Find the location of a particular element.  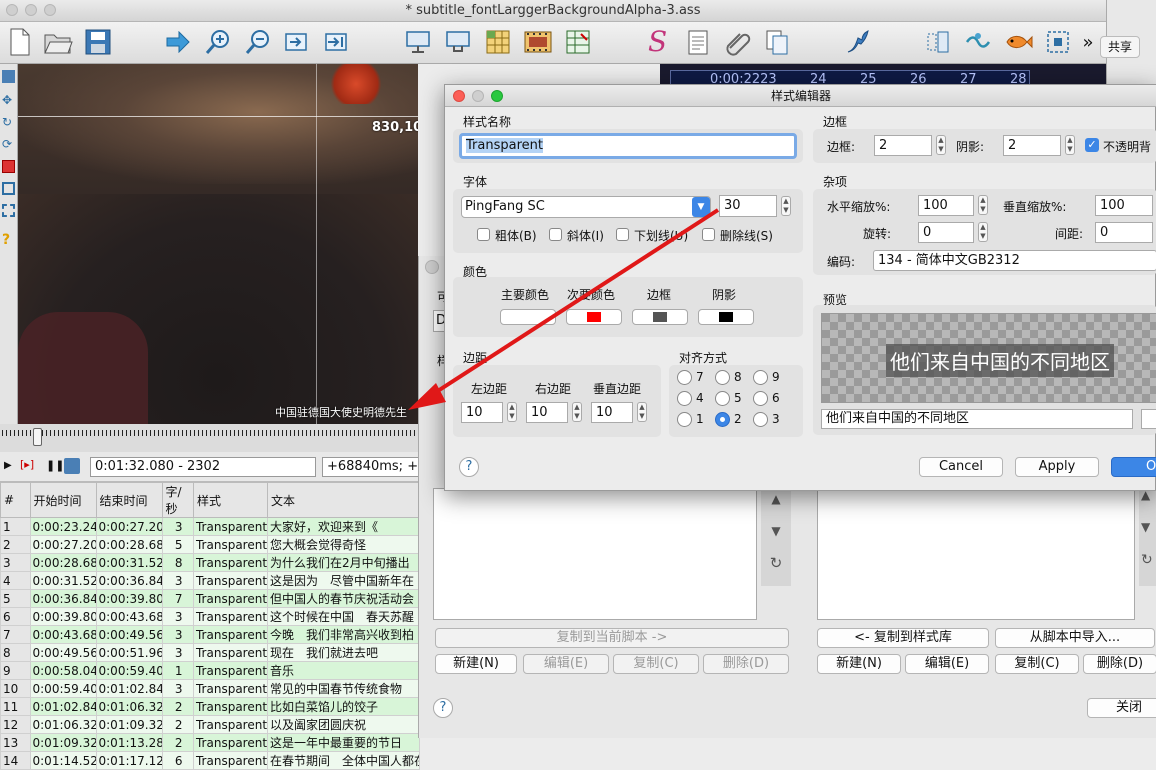

cancel-button: Cancel is located at coordinates (961, 467).